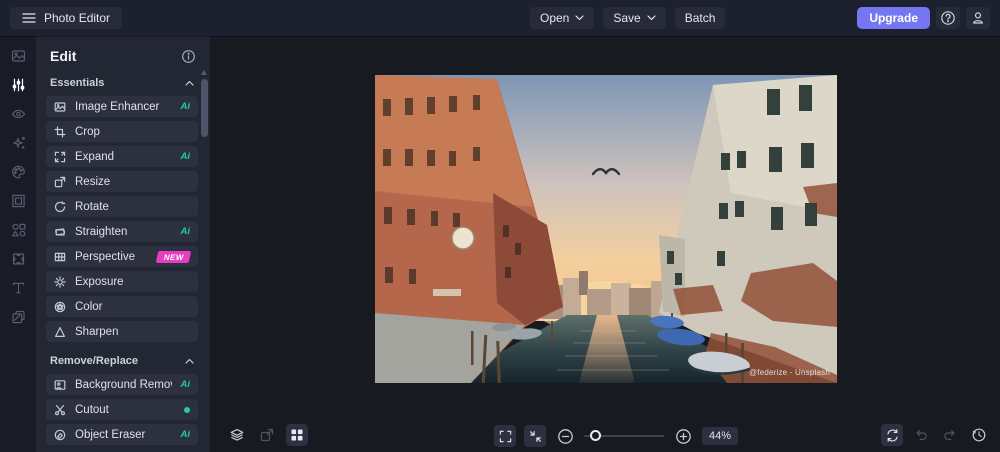  I want to click on rail-item-frames, so click(18, 201).